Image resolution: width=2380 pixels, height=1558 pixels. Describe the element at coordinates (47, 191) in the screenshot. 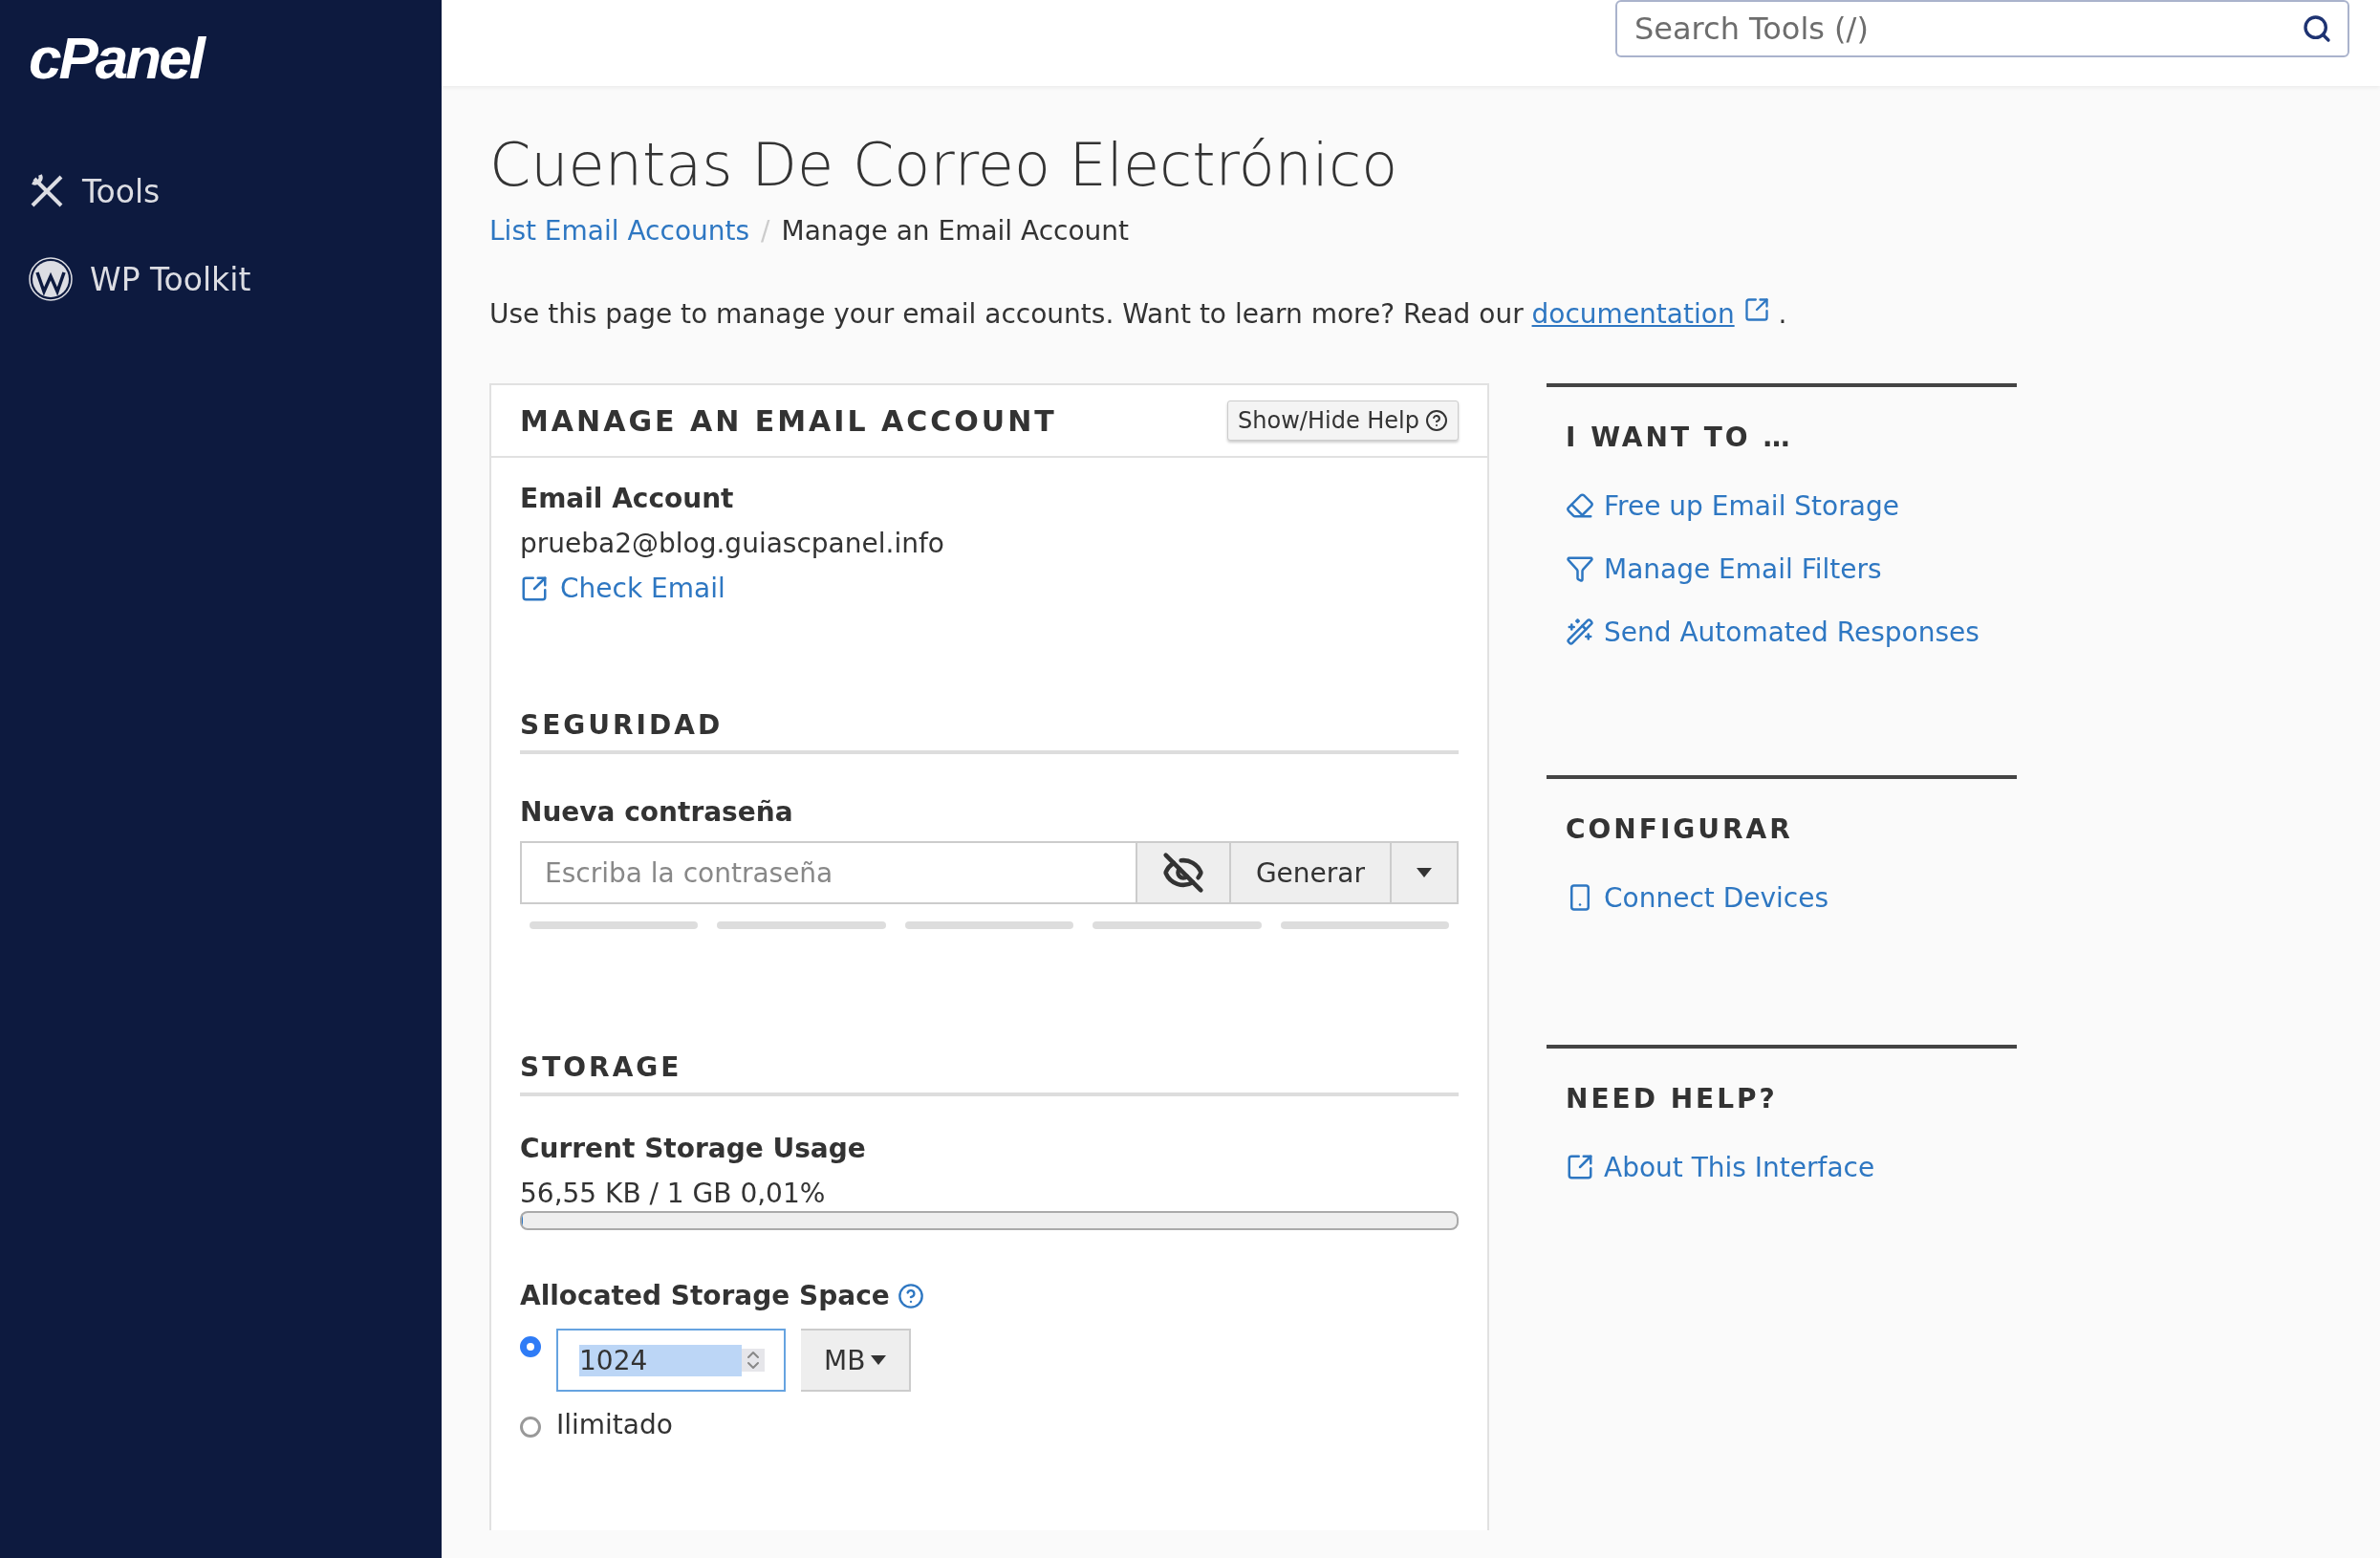

I see `tools-icon` at that location.